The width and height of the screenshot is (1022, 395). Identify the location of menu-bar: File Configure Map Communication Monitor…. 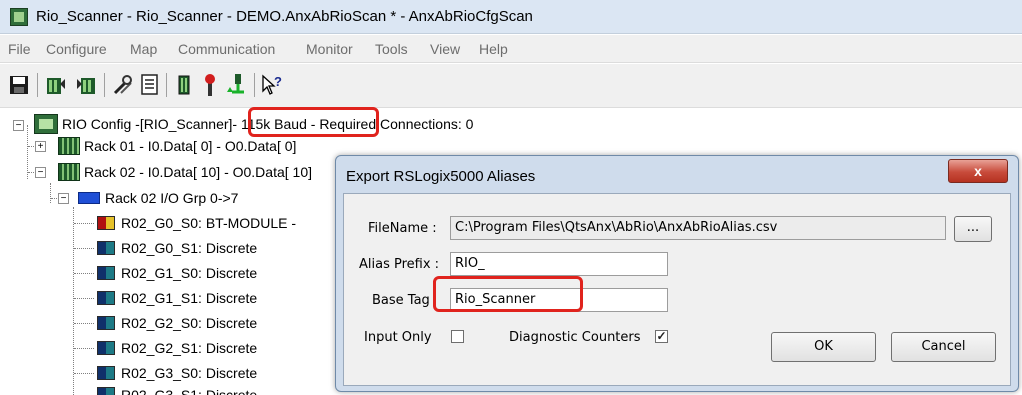
(511, 49).